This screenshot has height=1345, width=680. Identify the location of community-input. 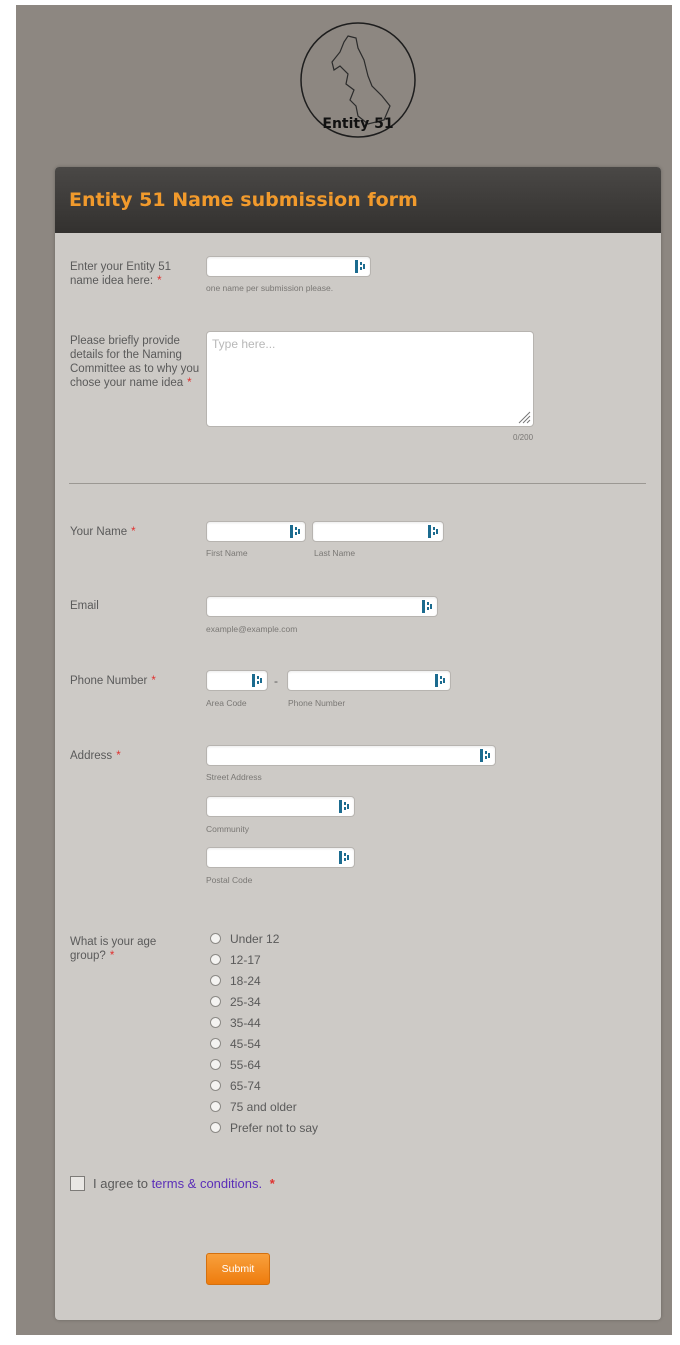
(280, 806).